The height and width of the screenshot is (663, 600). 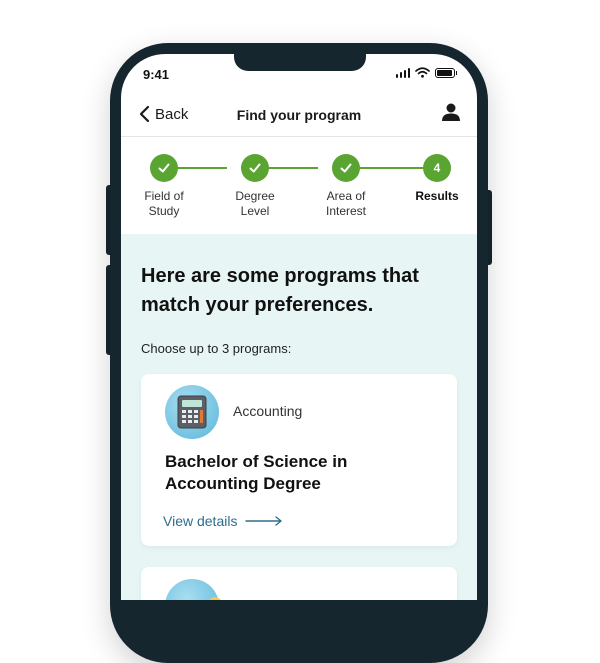 I want to click on step-2-complete, so click(x=255, y=168).